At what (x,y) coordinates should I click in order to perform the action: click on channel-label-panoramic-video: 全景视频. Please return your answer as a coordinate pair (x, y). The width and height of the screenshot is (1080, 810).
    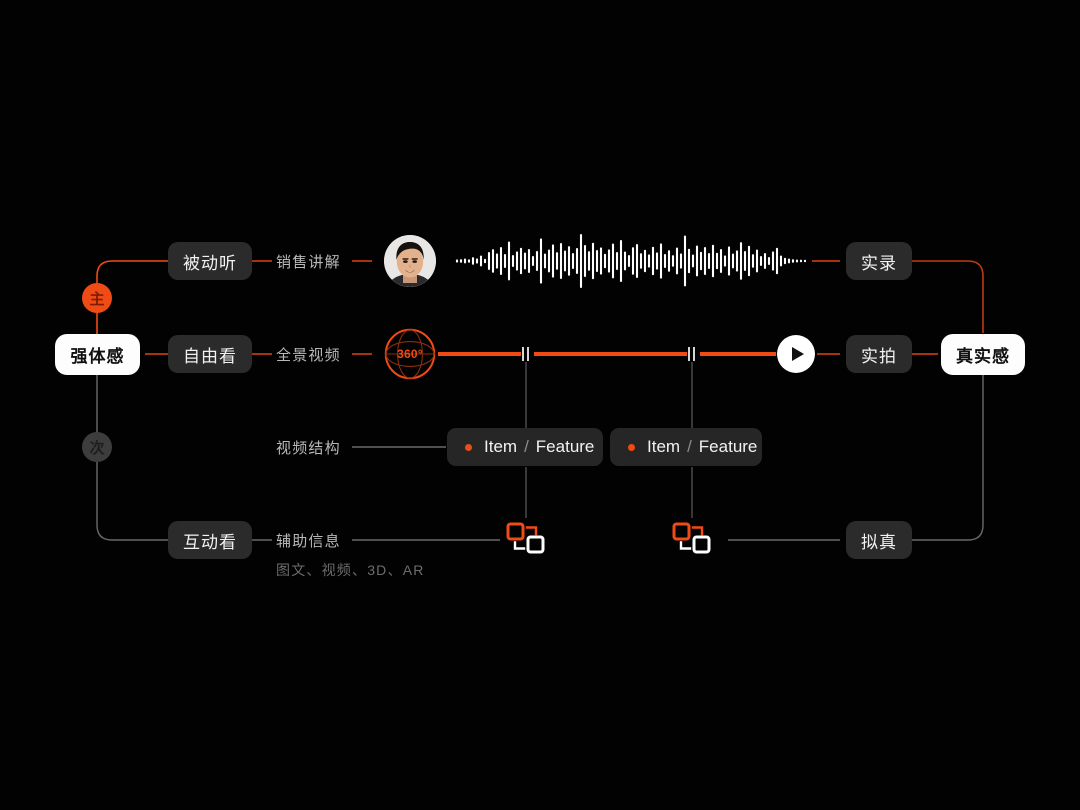
    Looking at the image, I should click on (308, 354).